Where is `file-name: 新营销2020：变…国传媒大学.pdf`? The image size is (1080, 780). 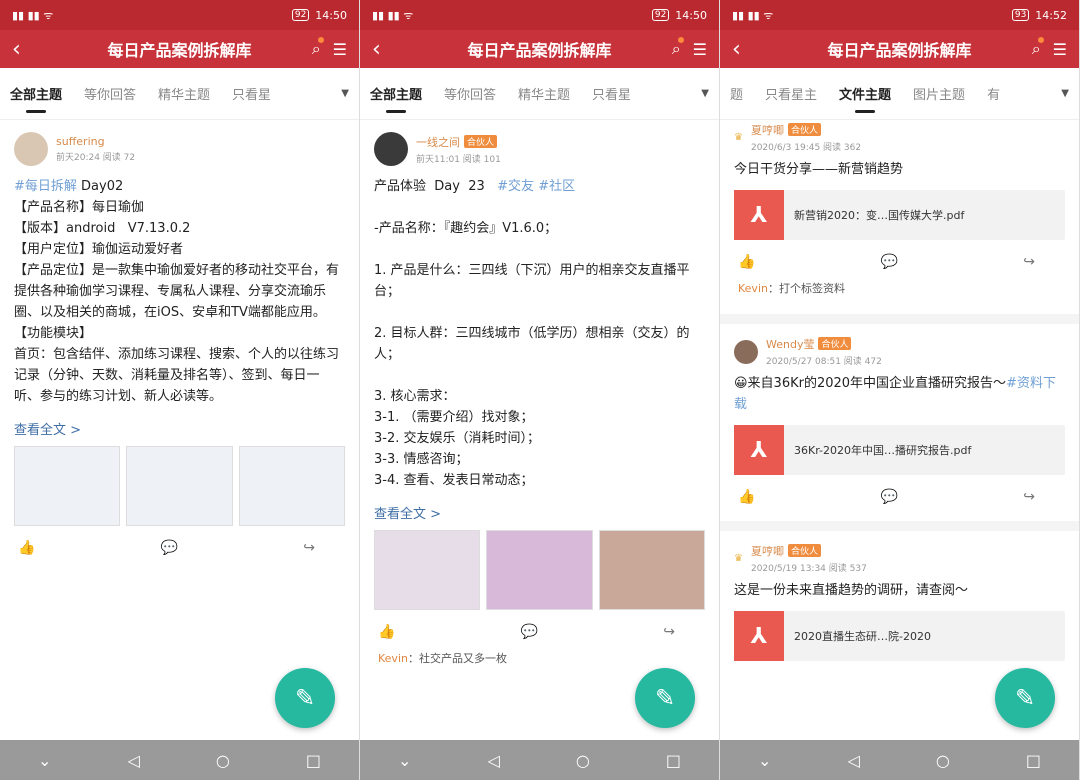 file-name: 新营销2020：变…国传媒大学.pdf is located at coordinates (879, 215).